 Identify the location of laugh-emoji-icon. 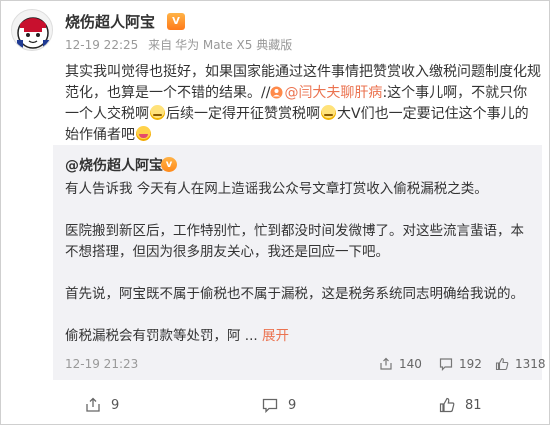
(143, 133).